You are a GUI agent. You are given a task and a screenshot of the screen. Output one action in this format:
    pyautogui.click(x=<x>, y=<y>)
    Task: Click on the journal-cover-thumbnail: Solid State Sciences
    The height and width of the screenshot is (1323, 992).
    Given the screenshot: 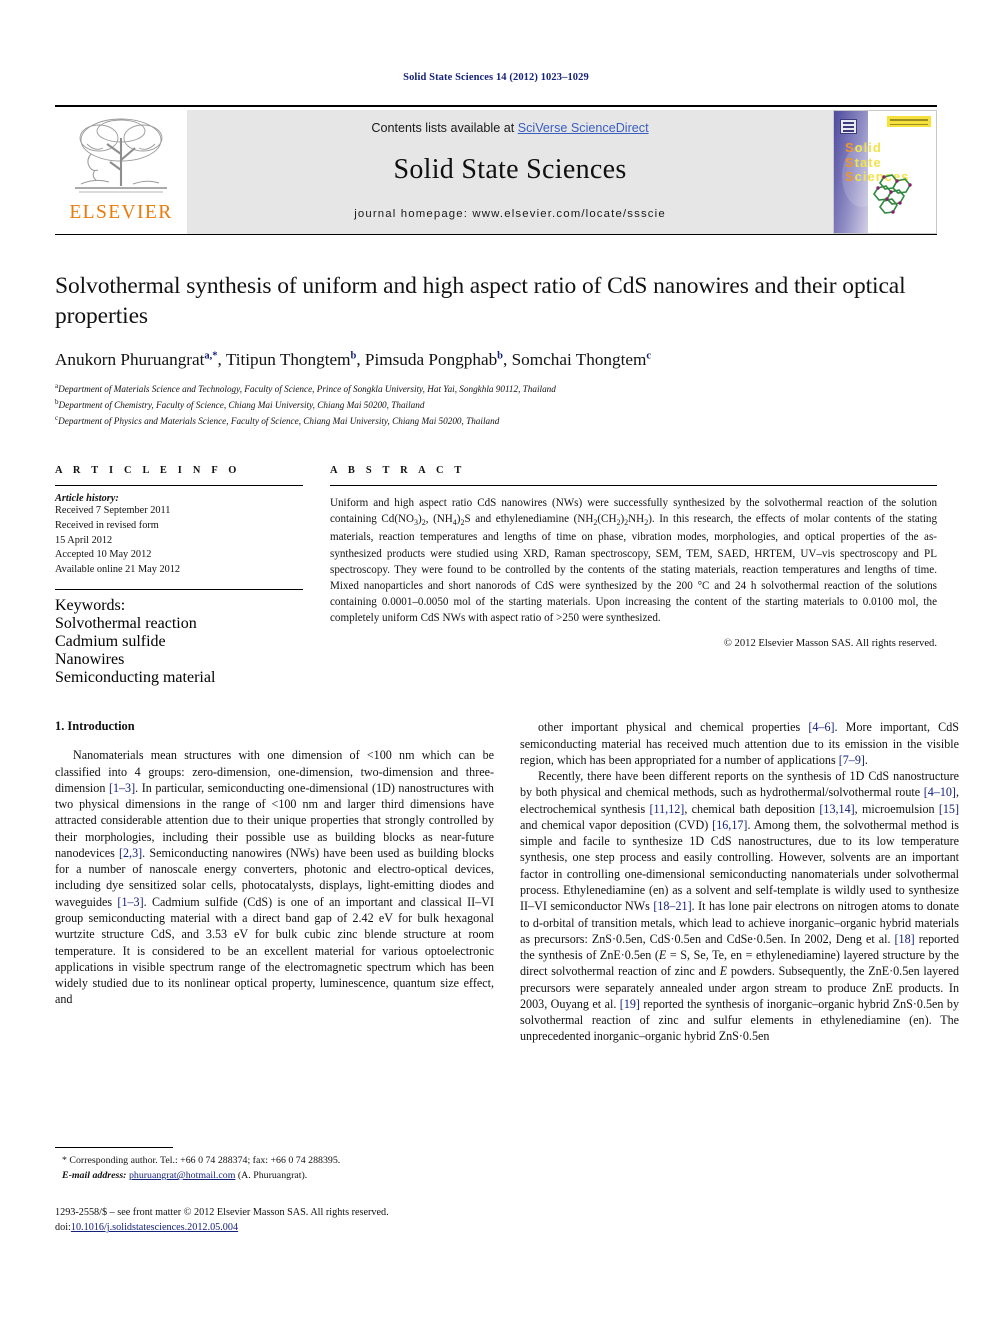 What is the action you would take?
    pyautogui.click(x=885, y=172)
    